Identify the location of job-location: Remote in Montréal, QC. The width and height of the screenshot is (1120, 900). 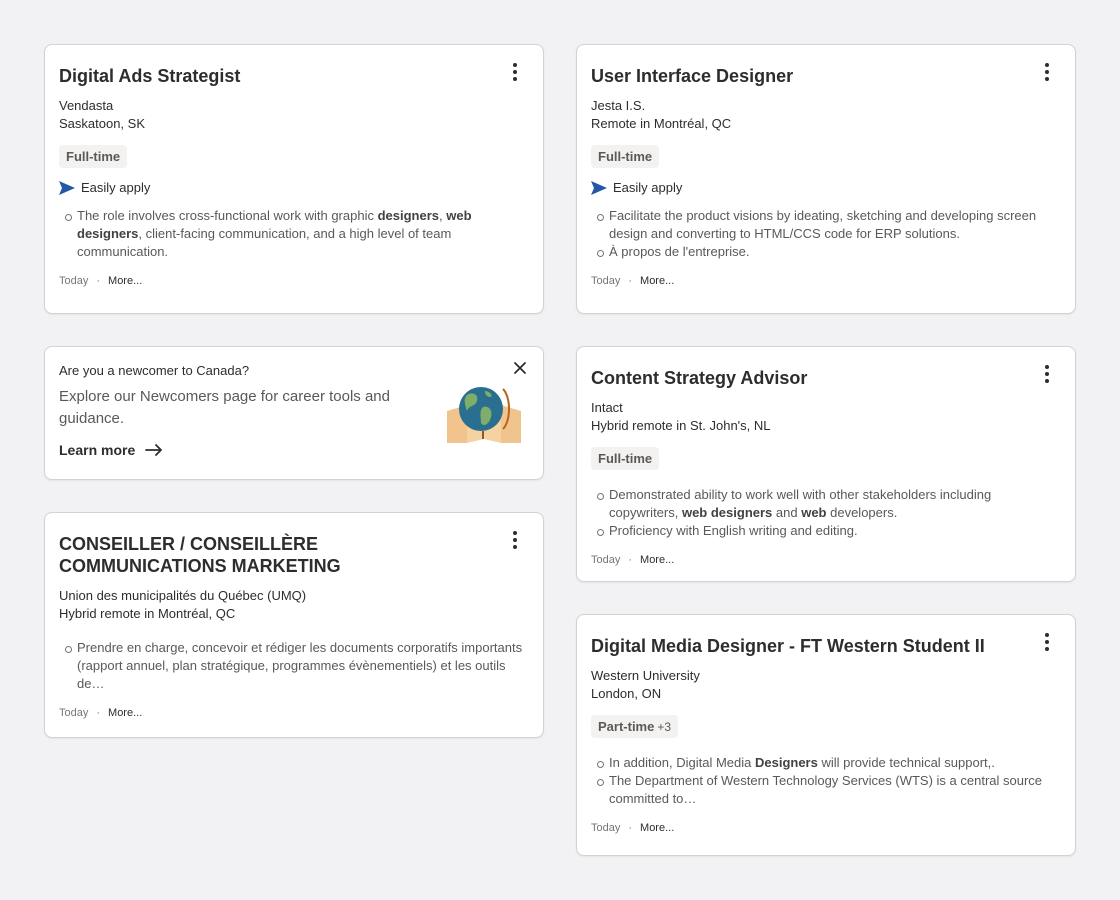
(661, 123).